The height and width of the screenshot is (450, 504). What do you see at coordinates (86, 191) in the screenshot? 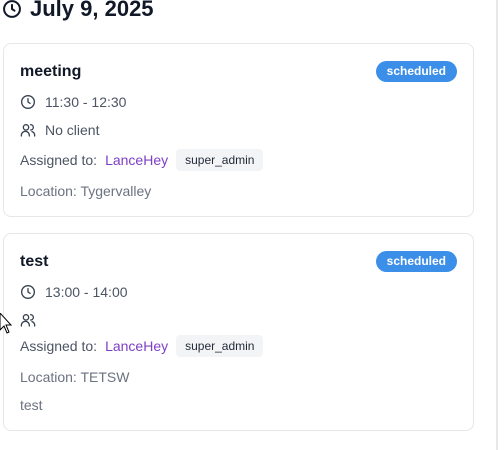
I see `location-text: Location: Tygervalley` at bounding box center [86, 191].